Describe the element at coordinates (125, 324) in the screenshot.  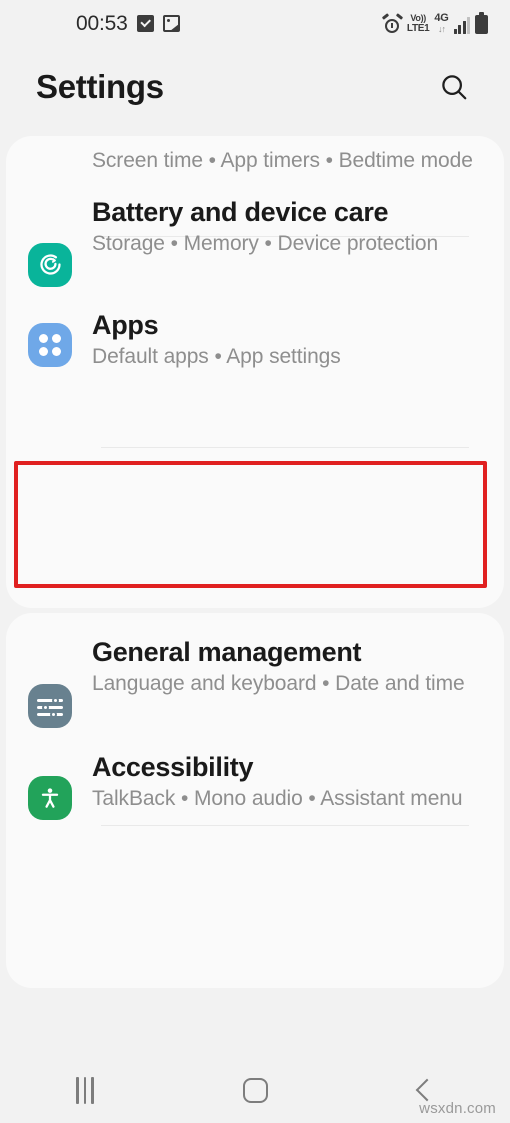
I see `settings-item-title: Apps` at that location.